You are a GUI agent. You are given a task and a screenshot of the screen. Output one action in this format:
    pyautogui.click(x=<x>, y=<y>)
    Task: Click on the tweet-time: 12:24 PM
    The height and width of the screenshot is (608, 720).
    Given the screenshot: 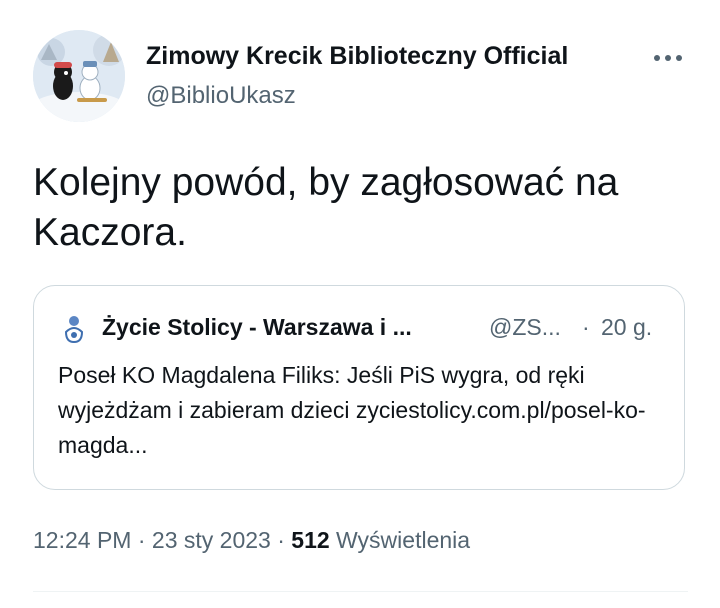 What is the action you would take?
    pyautogui.click(x=82, y=540)
    